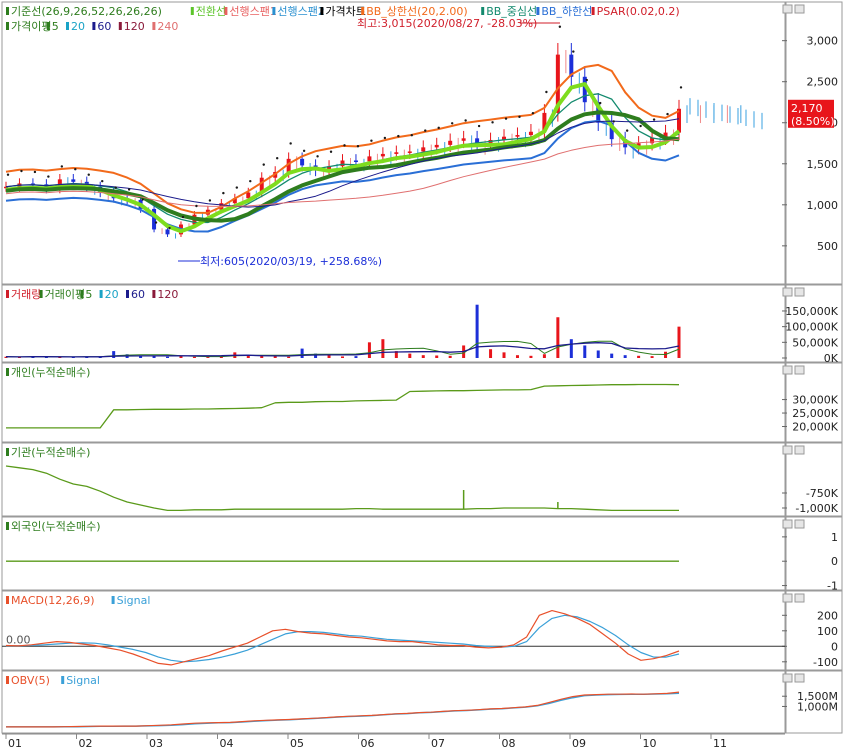 The width and height of the screenshot is (843, 753). What do you see at coordinates (815, 413) in the screenshot?
I see `y-tick-label: 25,000K` at bounding box center [815, 413].